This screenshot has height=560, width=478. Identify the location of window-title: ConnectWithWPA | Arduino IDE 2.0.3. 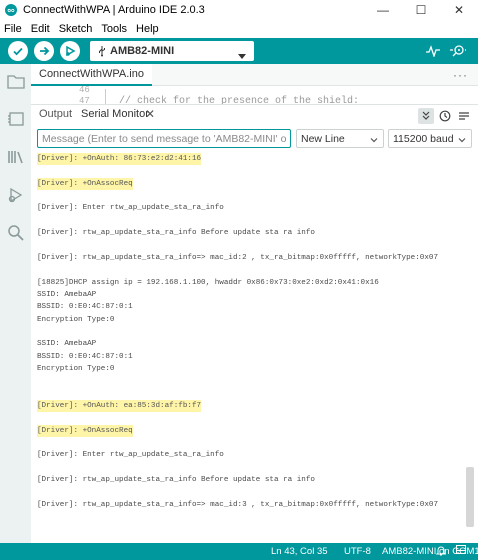
(114, 10).